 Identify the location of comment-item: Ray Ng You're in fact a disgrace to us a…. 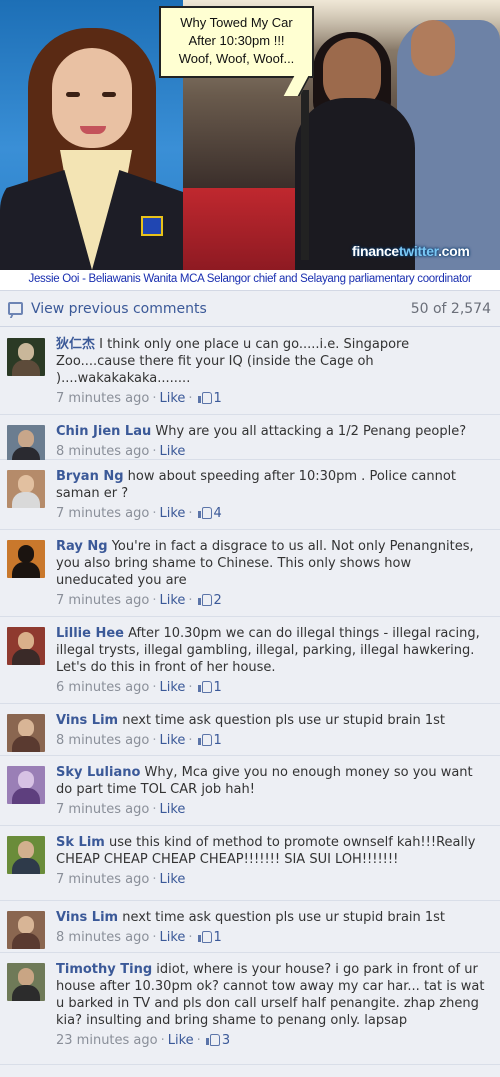
(250, 573).